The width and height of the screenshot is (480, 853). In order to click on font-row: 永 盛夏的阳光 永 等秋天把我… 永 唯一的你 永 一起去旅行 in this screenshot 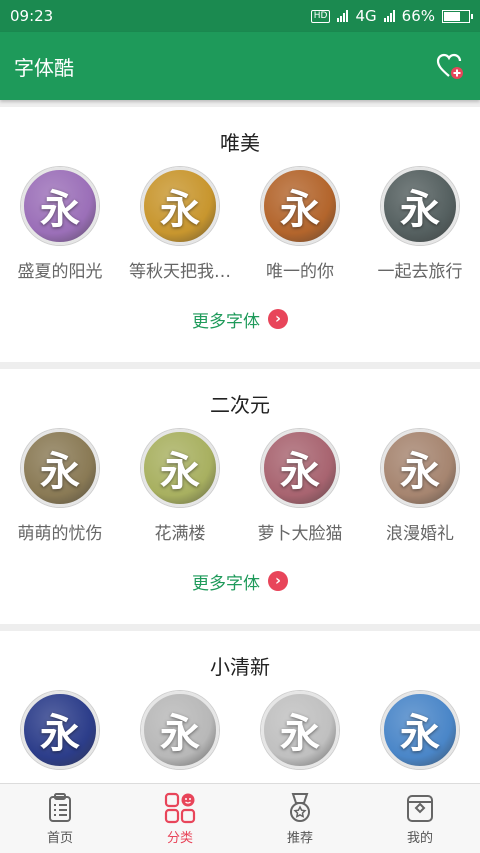, I will do `click(240, 224)`.